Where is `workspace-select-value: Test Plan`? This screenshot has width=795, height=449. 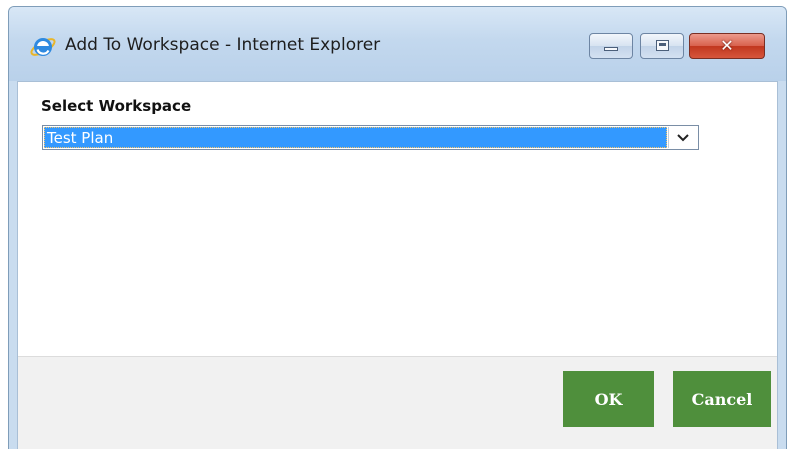 workspace-select-value: Test Plan is located at coordinates (355, 137).